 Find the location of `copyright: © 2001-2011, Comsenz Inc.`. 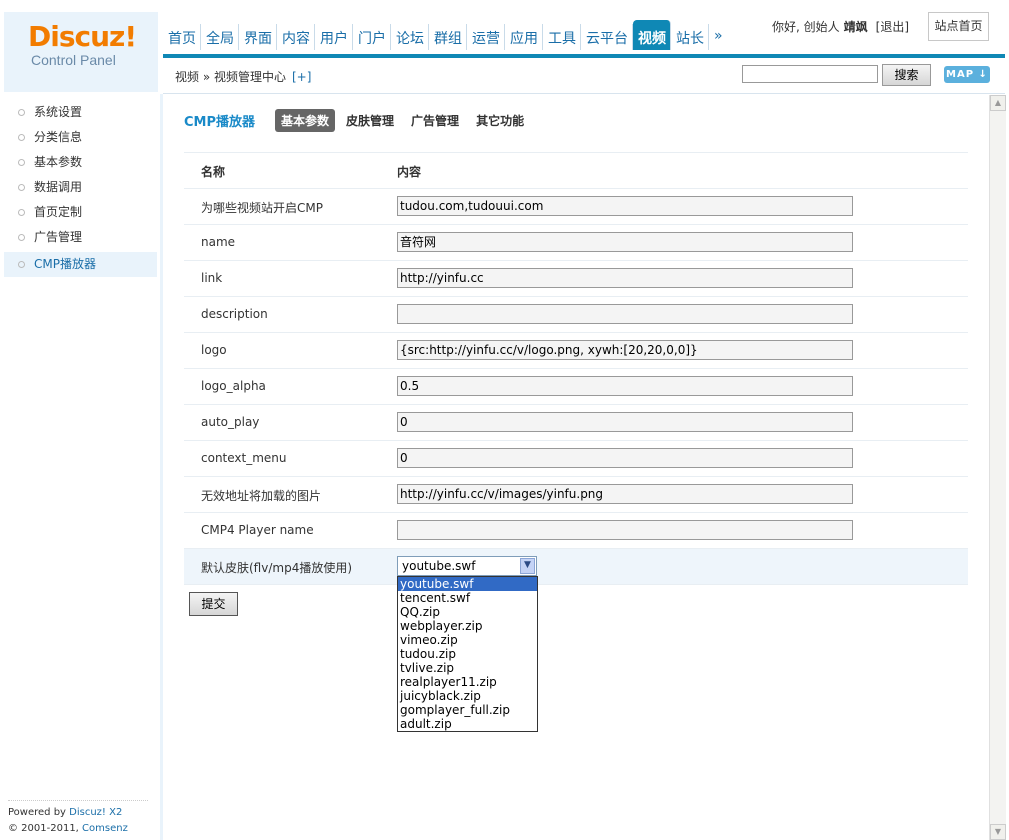

copyright: © 2001-2011, Comsenz Inc. is located at coordinates (78, 830).